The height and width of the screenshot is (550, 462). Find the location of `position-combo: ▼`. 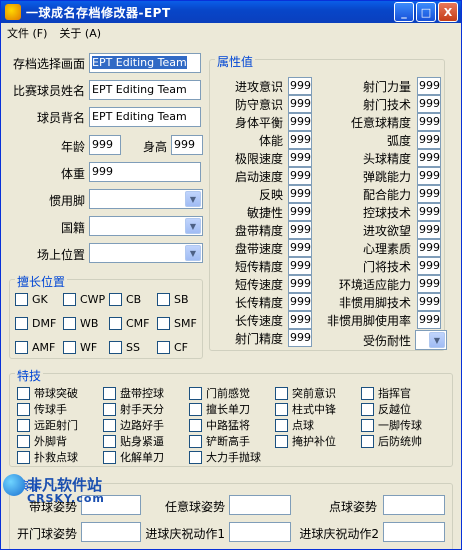

position-combo: ▼ is located at coordinates (146, 253).